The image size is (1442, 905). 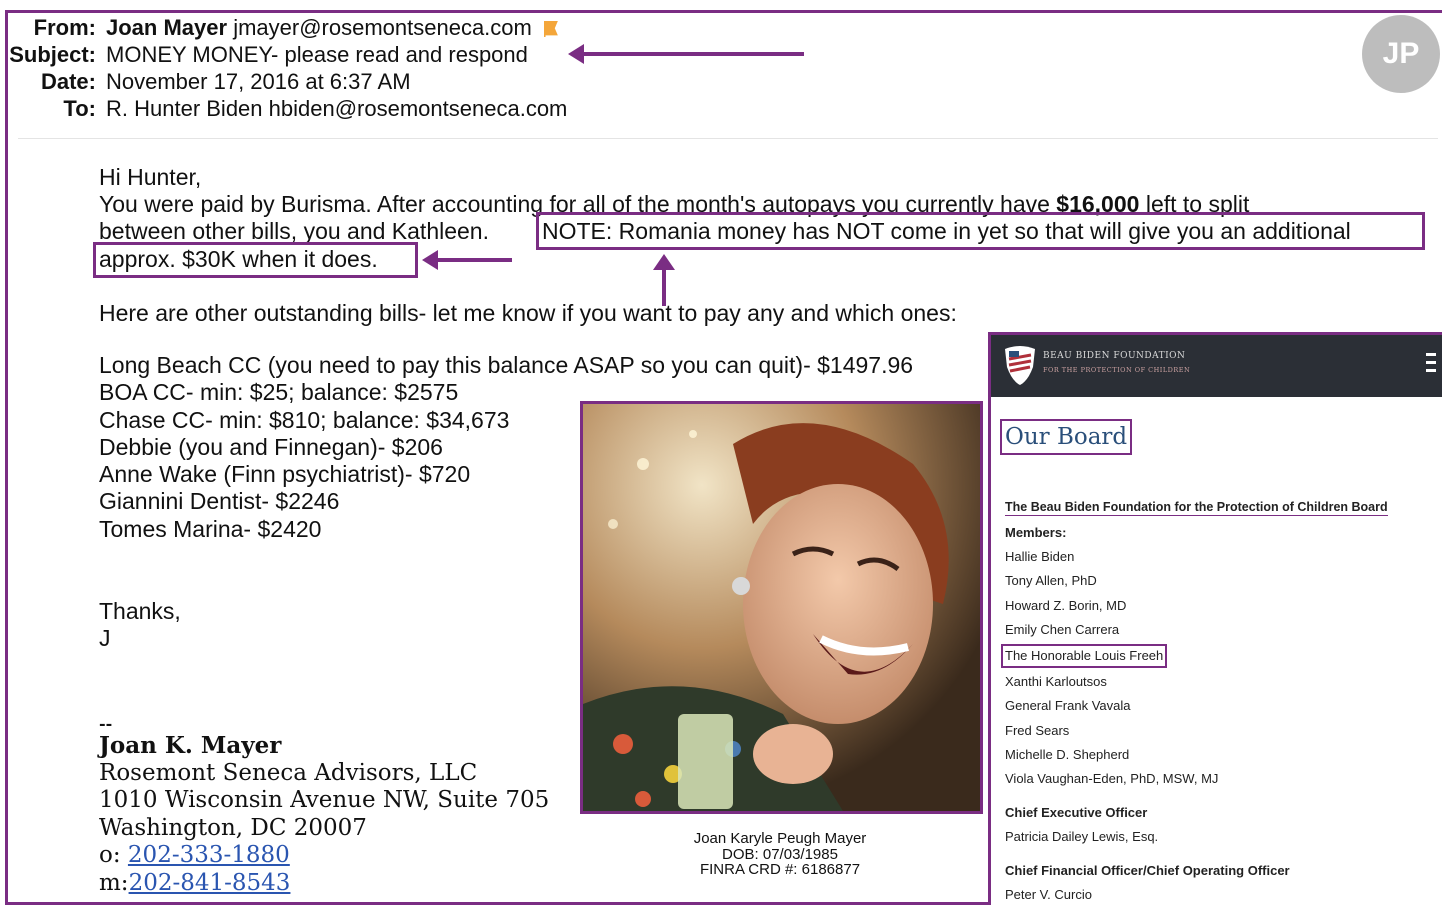 I want to click on list-item-highlighted: The Honorable Louis Freeh, so click(x=1084, y=656).